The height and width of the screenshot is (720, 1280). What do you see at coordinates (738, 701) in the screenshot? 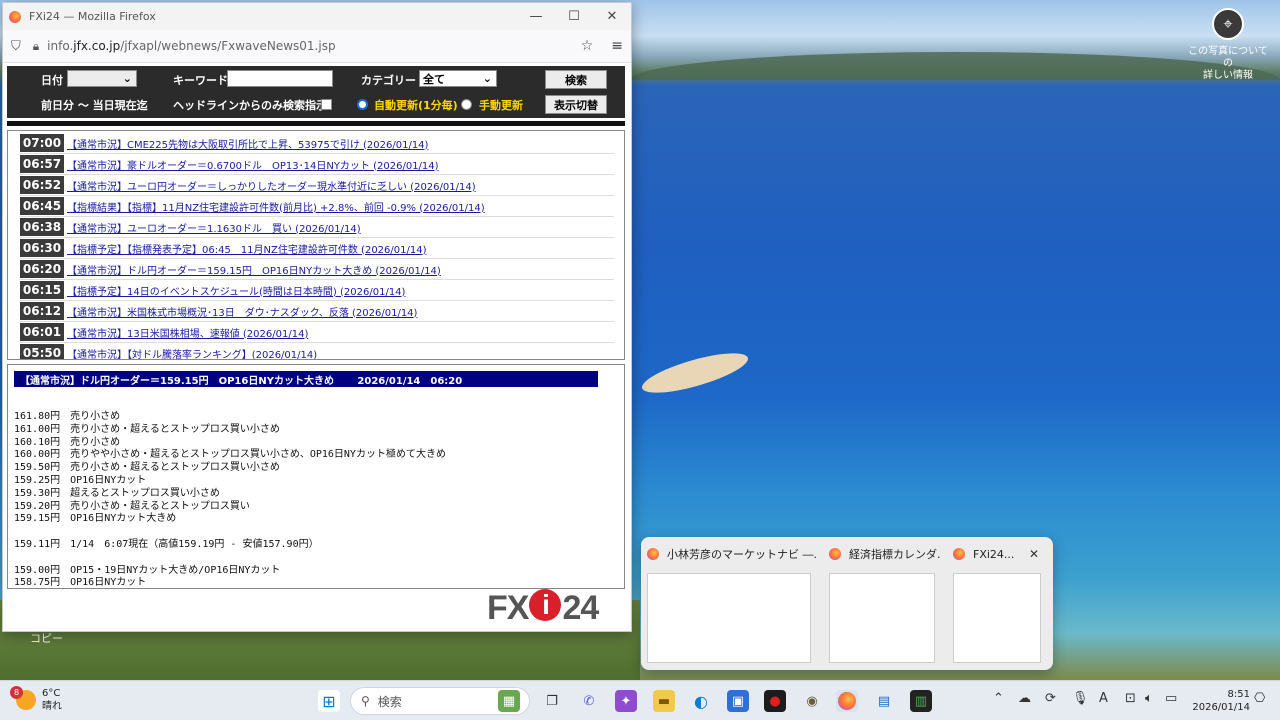
I see `store-icon: ▣` at bounding box center [738, 701].